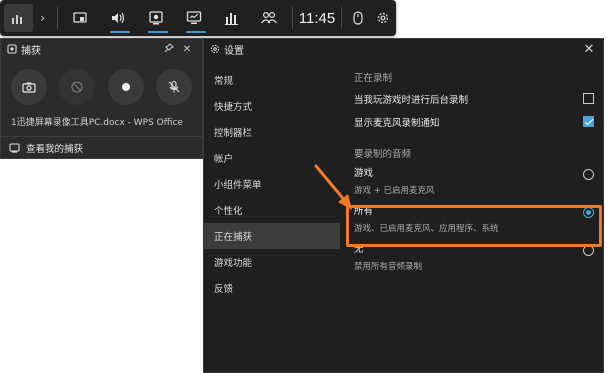 This screenshot has height=373, width=607. I want to click on option-label: 当我玩游戏时进行后台录制, so click(411, 100).